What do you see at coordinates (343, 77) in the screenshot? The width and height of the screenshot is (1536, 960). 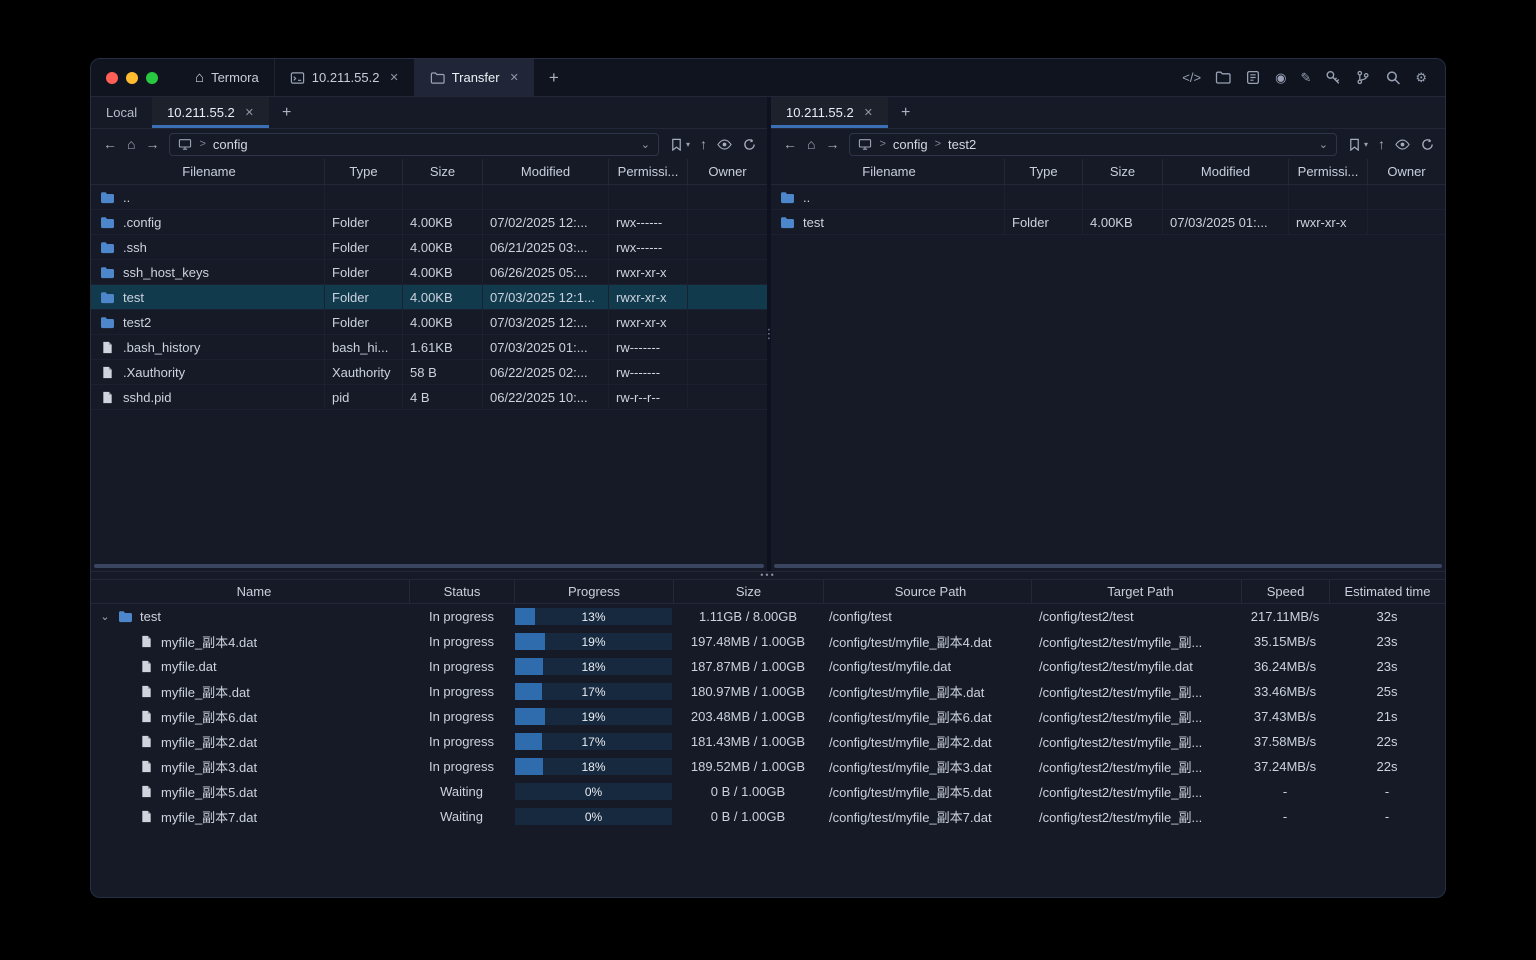 I see `tab-session-10-211-55-2: 10.211.55.2 ✕` at bounding box center [343, 77].